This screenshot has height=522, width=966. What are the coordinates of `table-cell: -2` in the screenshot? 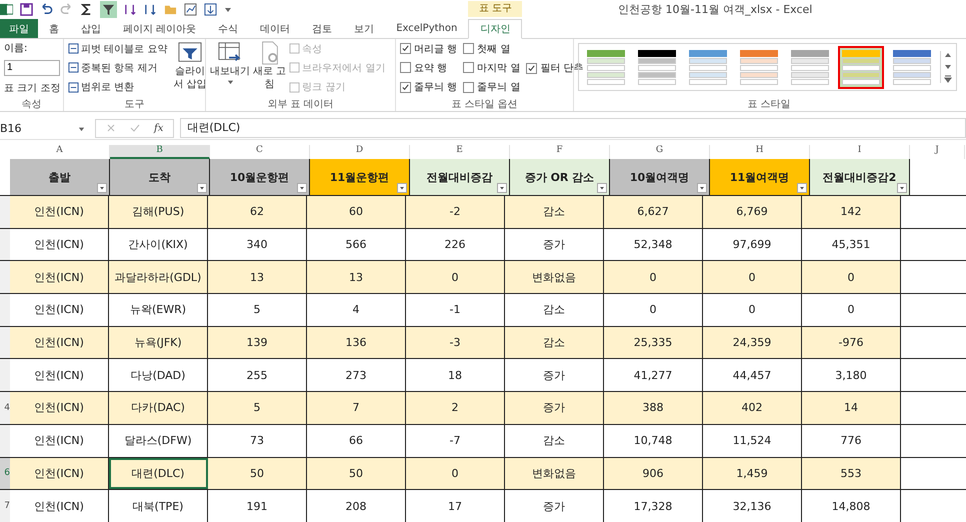 It's located at (455, 212).